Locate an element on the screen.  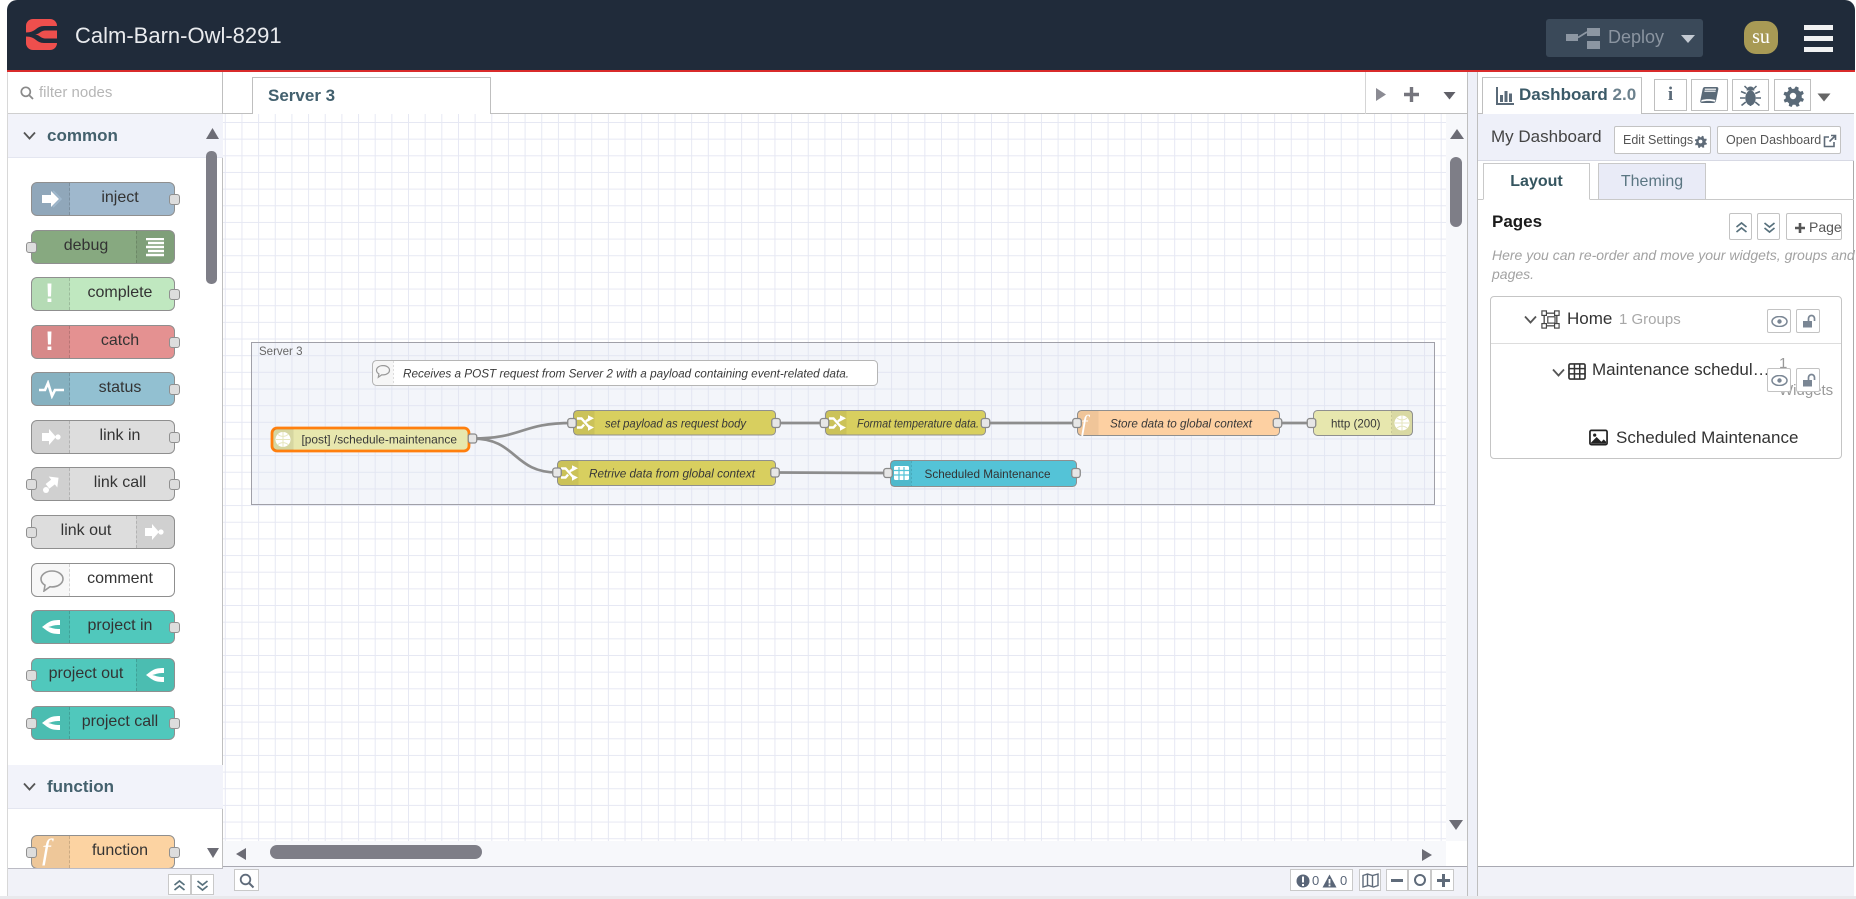
svg-text: http (200) is located at coordinates (1356, 424).